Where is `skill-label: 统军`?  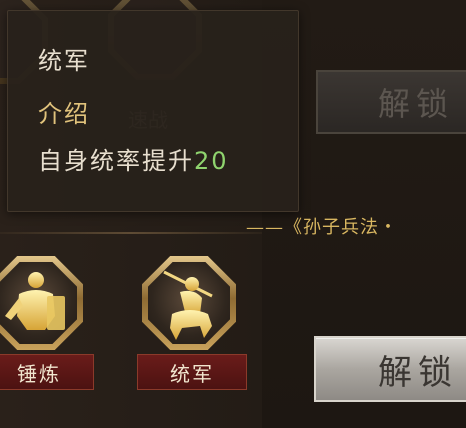
skill-label: 统军 is located at coordinates (192, 372).